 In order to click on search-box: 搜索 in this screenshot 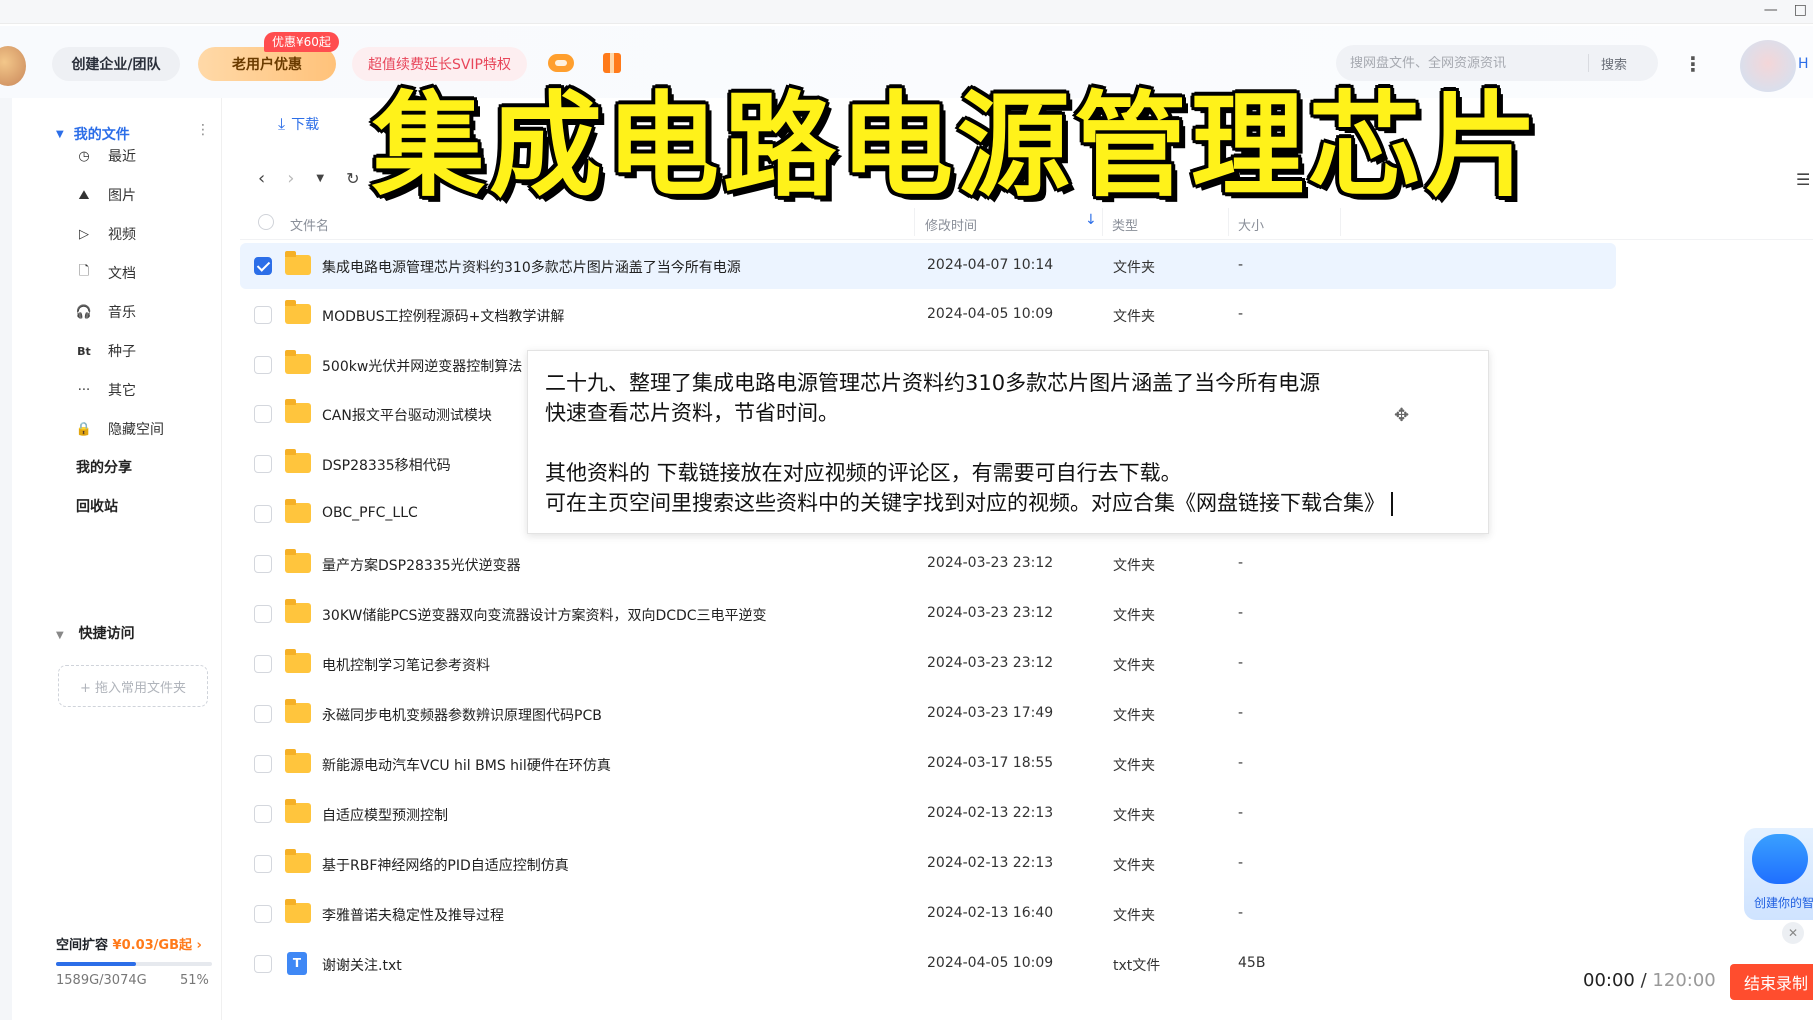, I will do `click(1497, 63)`.